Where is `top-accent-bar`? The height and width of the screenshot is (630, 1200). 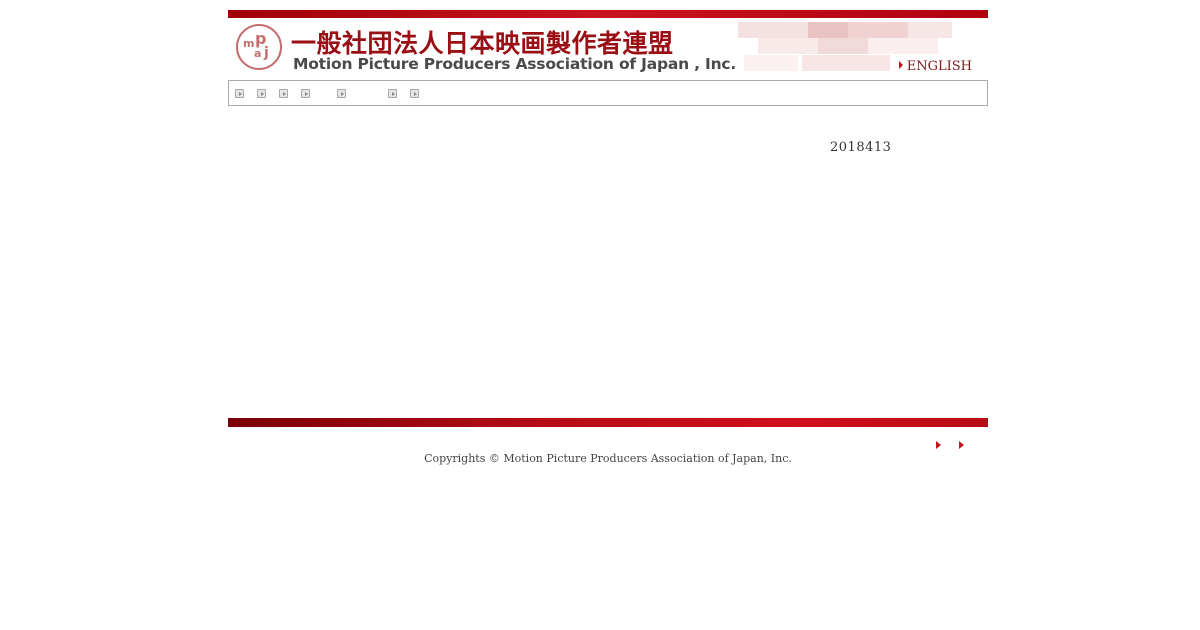 top-accent-bar is located at coordinates (608, 14).